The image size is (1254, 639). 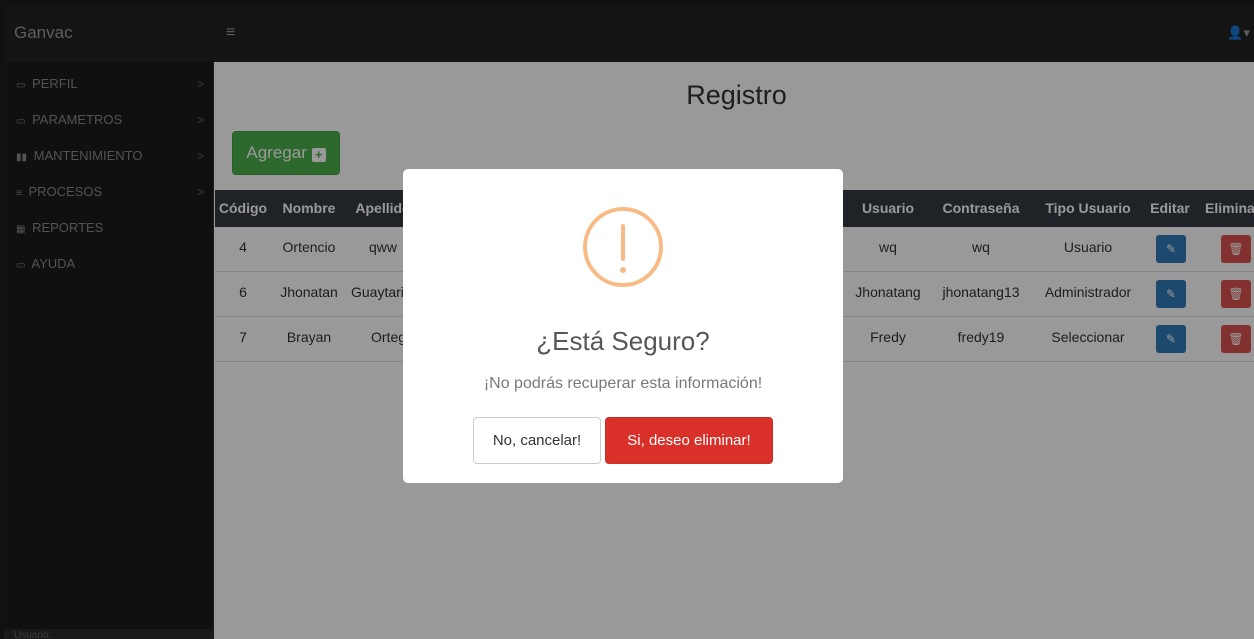 What do you see at coordinates (537, 440) in the screenshot?
I see `cancel-button: No, cancelar!` at bounding box center [537, 440].